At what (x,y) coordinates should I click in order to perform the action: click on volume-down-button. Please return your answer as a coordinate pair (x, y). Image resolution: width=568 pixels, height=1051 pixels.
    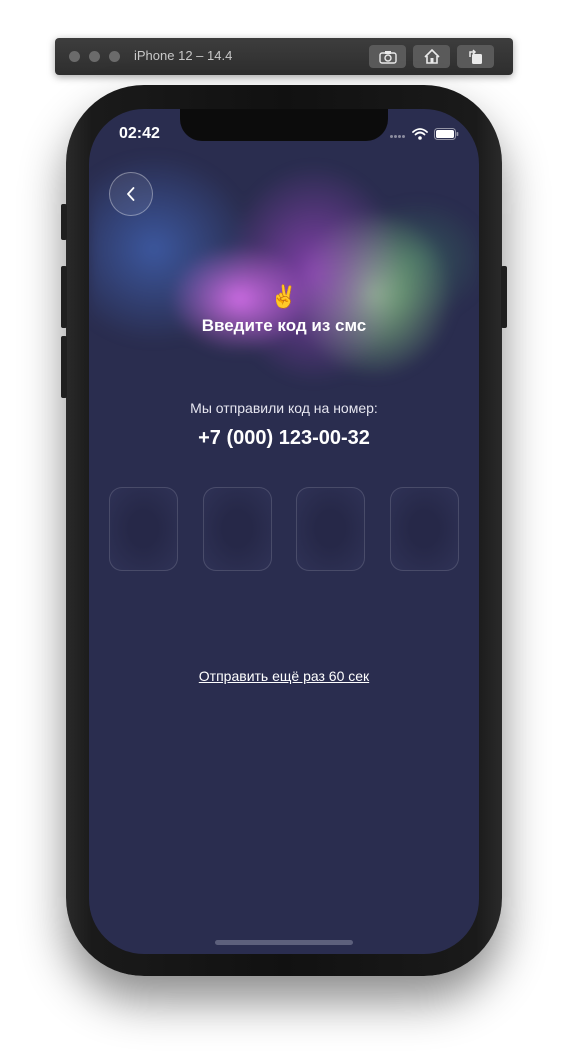
    Looking at the image, I should click on (64, 367).